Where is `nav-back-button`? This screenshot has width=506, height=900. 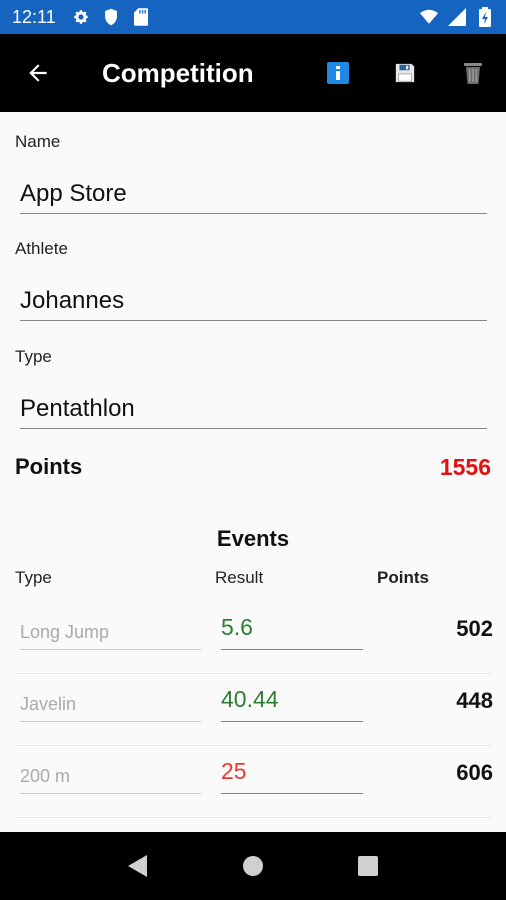 nav-back-button is located at coordinates (138, 866).